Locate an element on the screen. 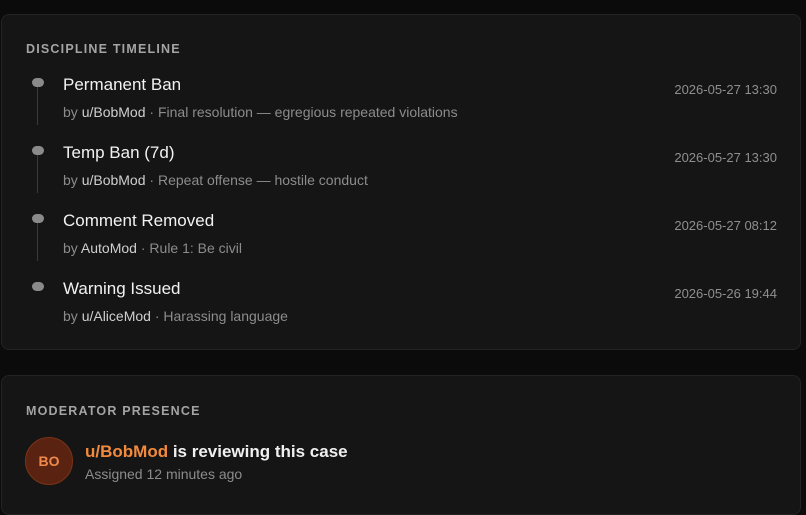 This screenshot has width=806, height=515. timeline-item-meta: by u/AliceMod · Harassing language is located at coordinates (175, 316).